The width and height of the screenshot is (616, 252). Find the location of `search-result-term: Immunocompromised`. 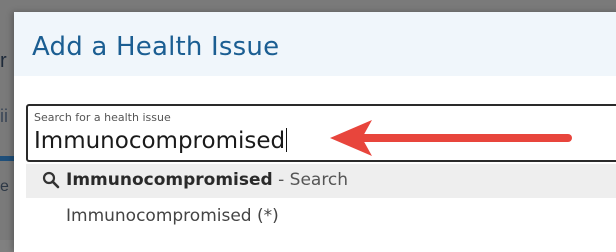

search-result-term: Immunocompromised is located at coordinates (169, 180).